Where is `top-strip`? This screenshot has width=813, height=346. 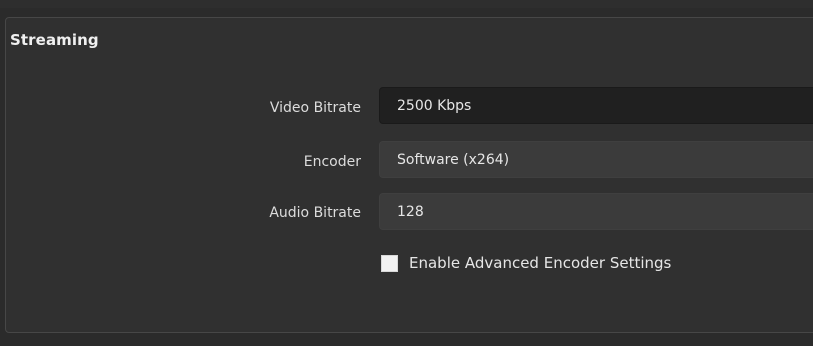 top-strip is located at coordinates (406, 4).